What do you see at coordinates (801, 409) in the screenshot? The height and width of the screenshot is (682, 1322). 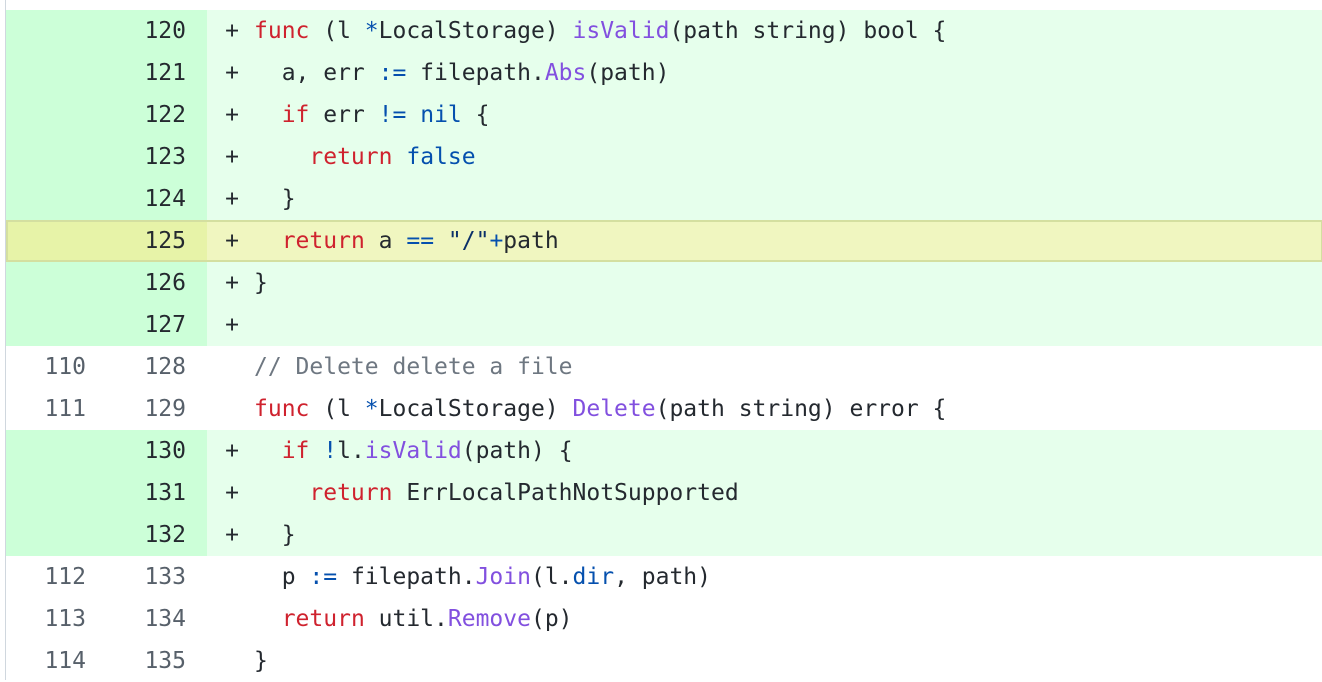 I see `code-token: (path string) error {` at bounding box center [801, 409].